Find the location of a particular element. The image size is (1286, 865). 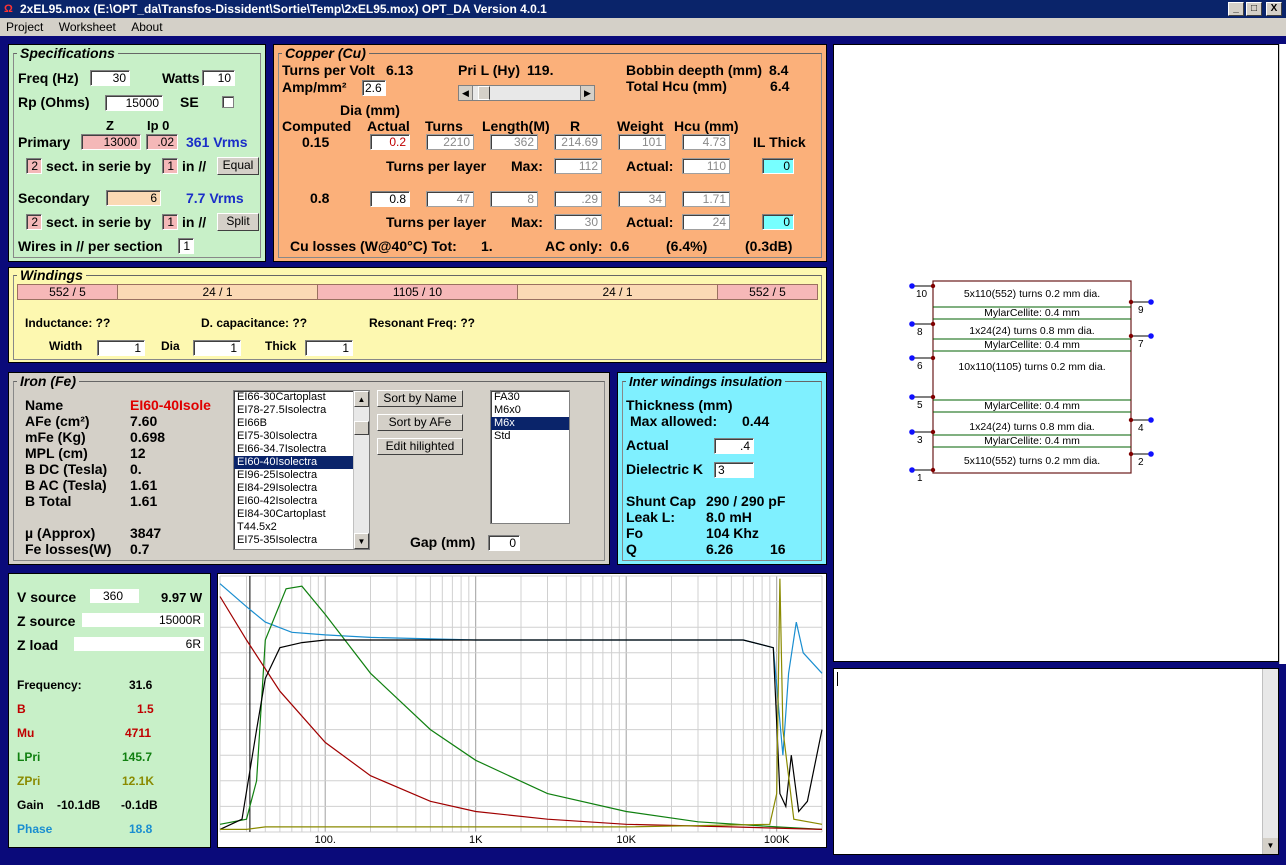

material-list: FA30 M6x0 M6x Std is located at coordinates (530, 457).